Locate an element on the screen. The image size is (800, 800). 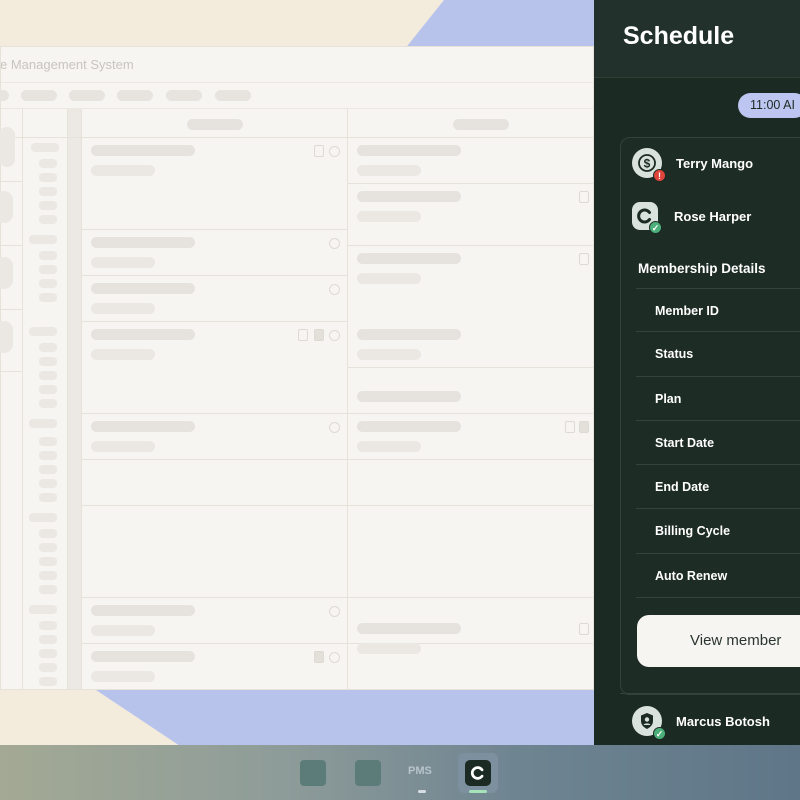
background-shape-top is located at coordinates (508, 24).